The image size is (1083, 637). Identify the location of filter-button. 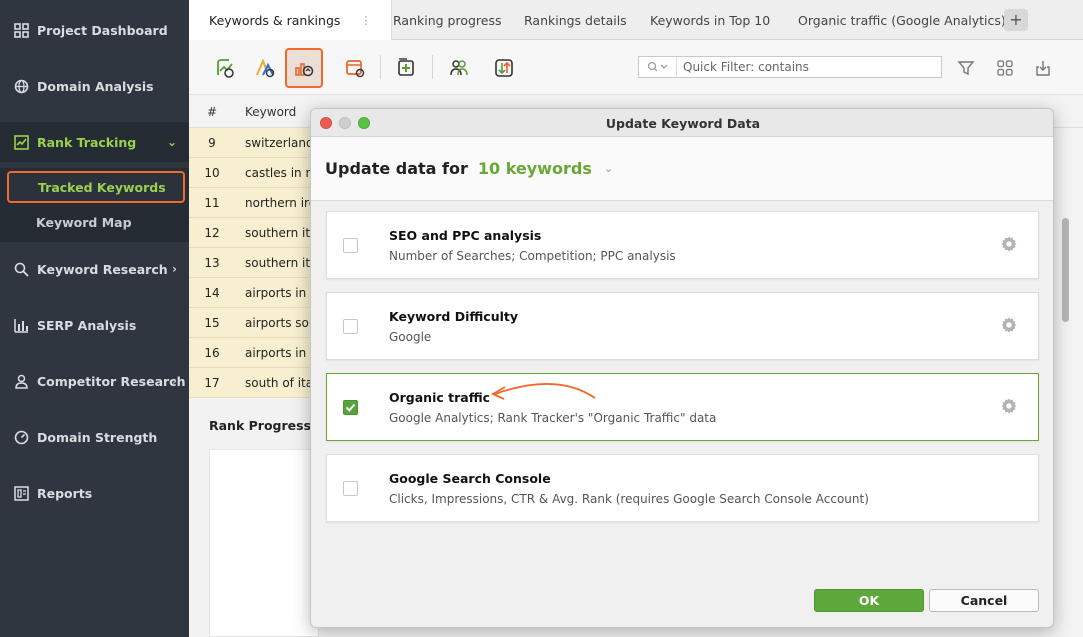
(966, 68).